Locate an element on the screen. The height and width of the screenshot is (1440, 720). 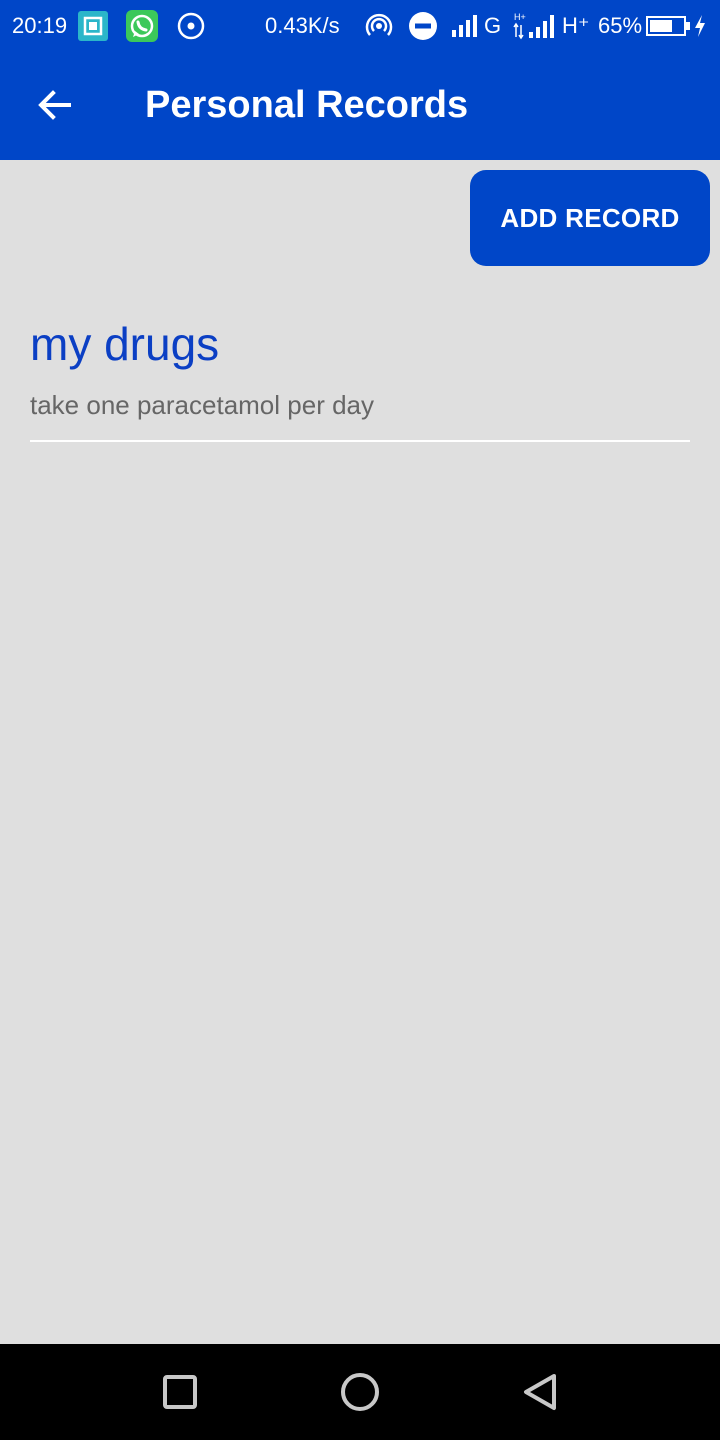
status-time: 20:19 is located at coordinates (40, 25).